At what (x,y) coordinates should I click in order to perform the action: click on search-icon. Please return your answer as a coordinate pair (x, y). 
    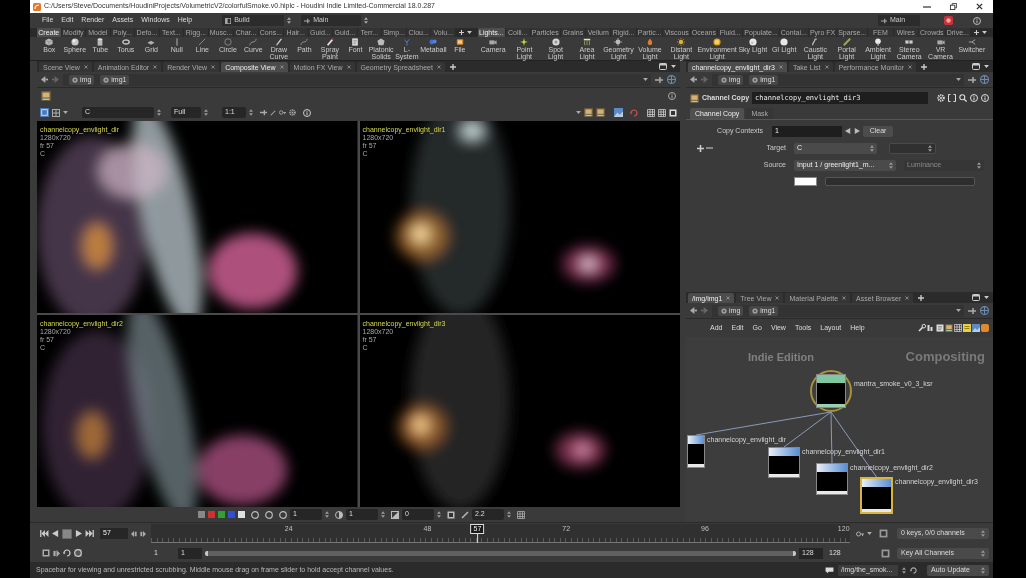
    Looking at the image, I should click on (963, 98).